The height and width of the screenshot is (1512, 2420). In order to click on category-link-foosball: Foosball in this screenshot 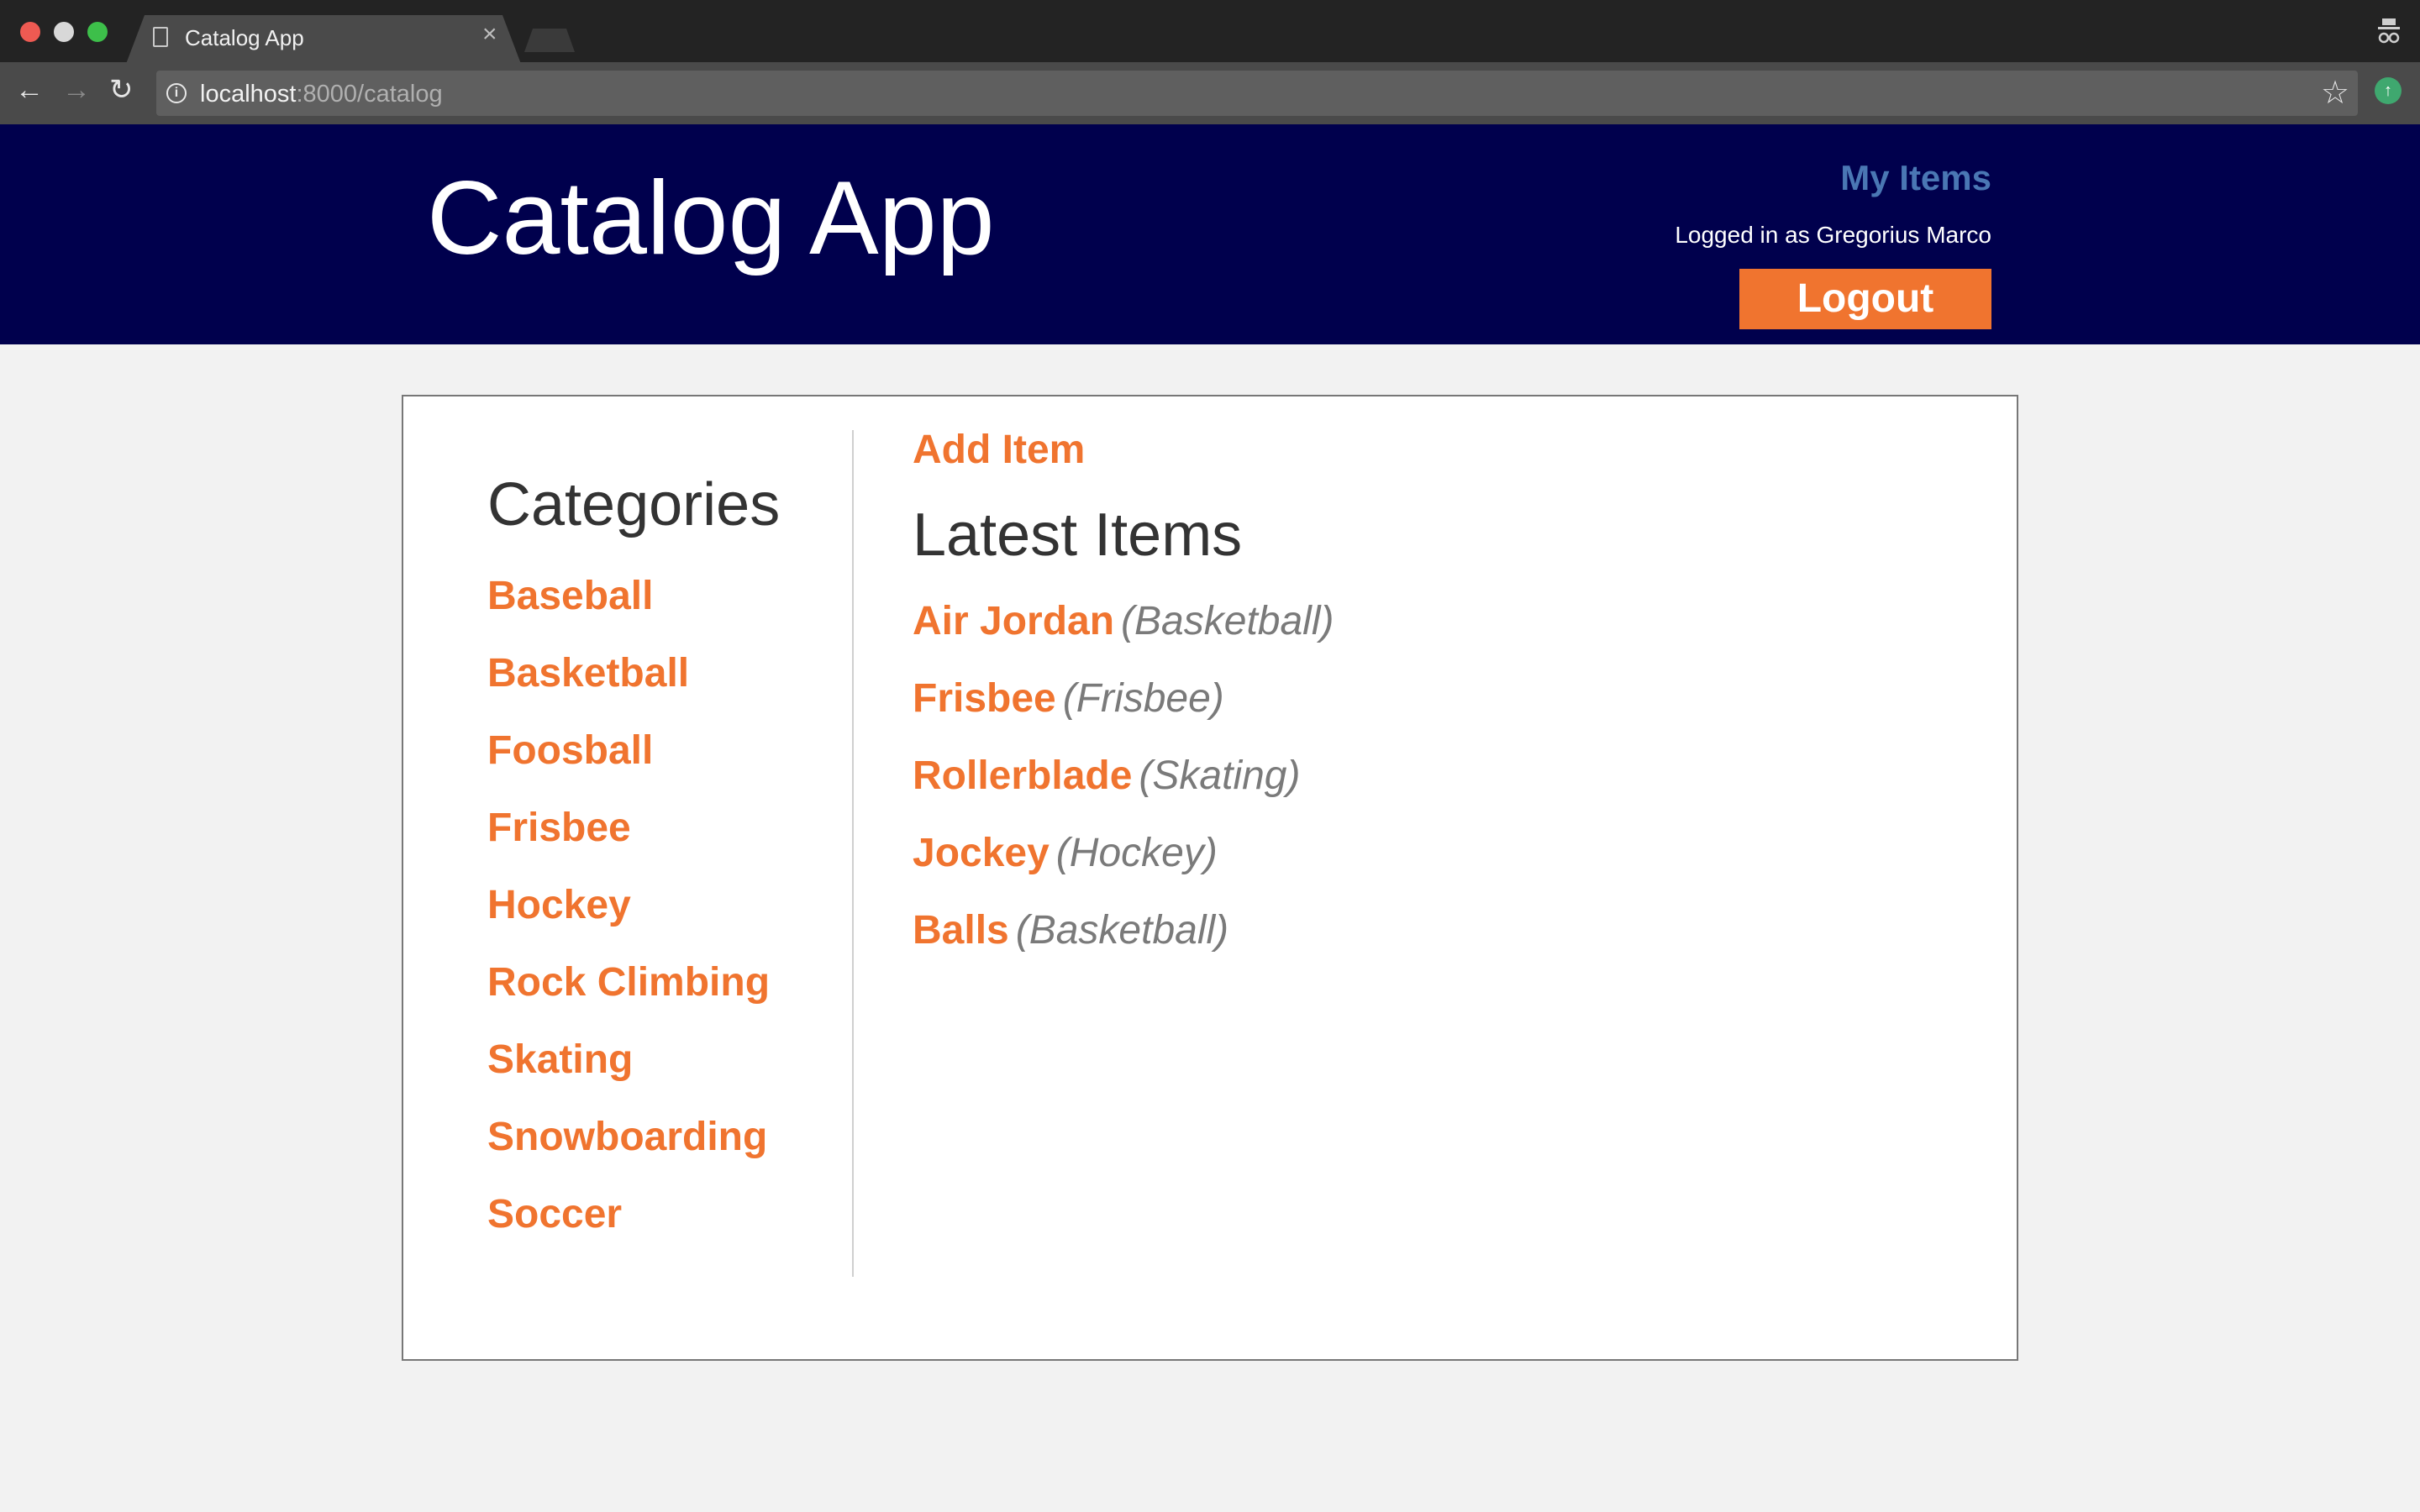, I will do `click(672, 751)`.